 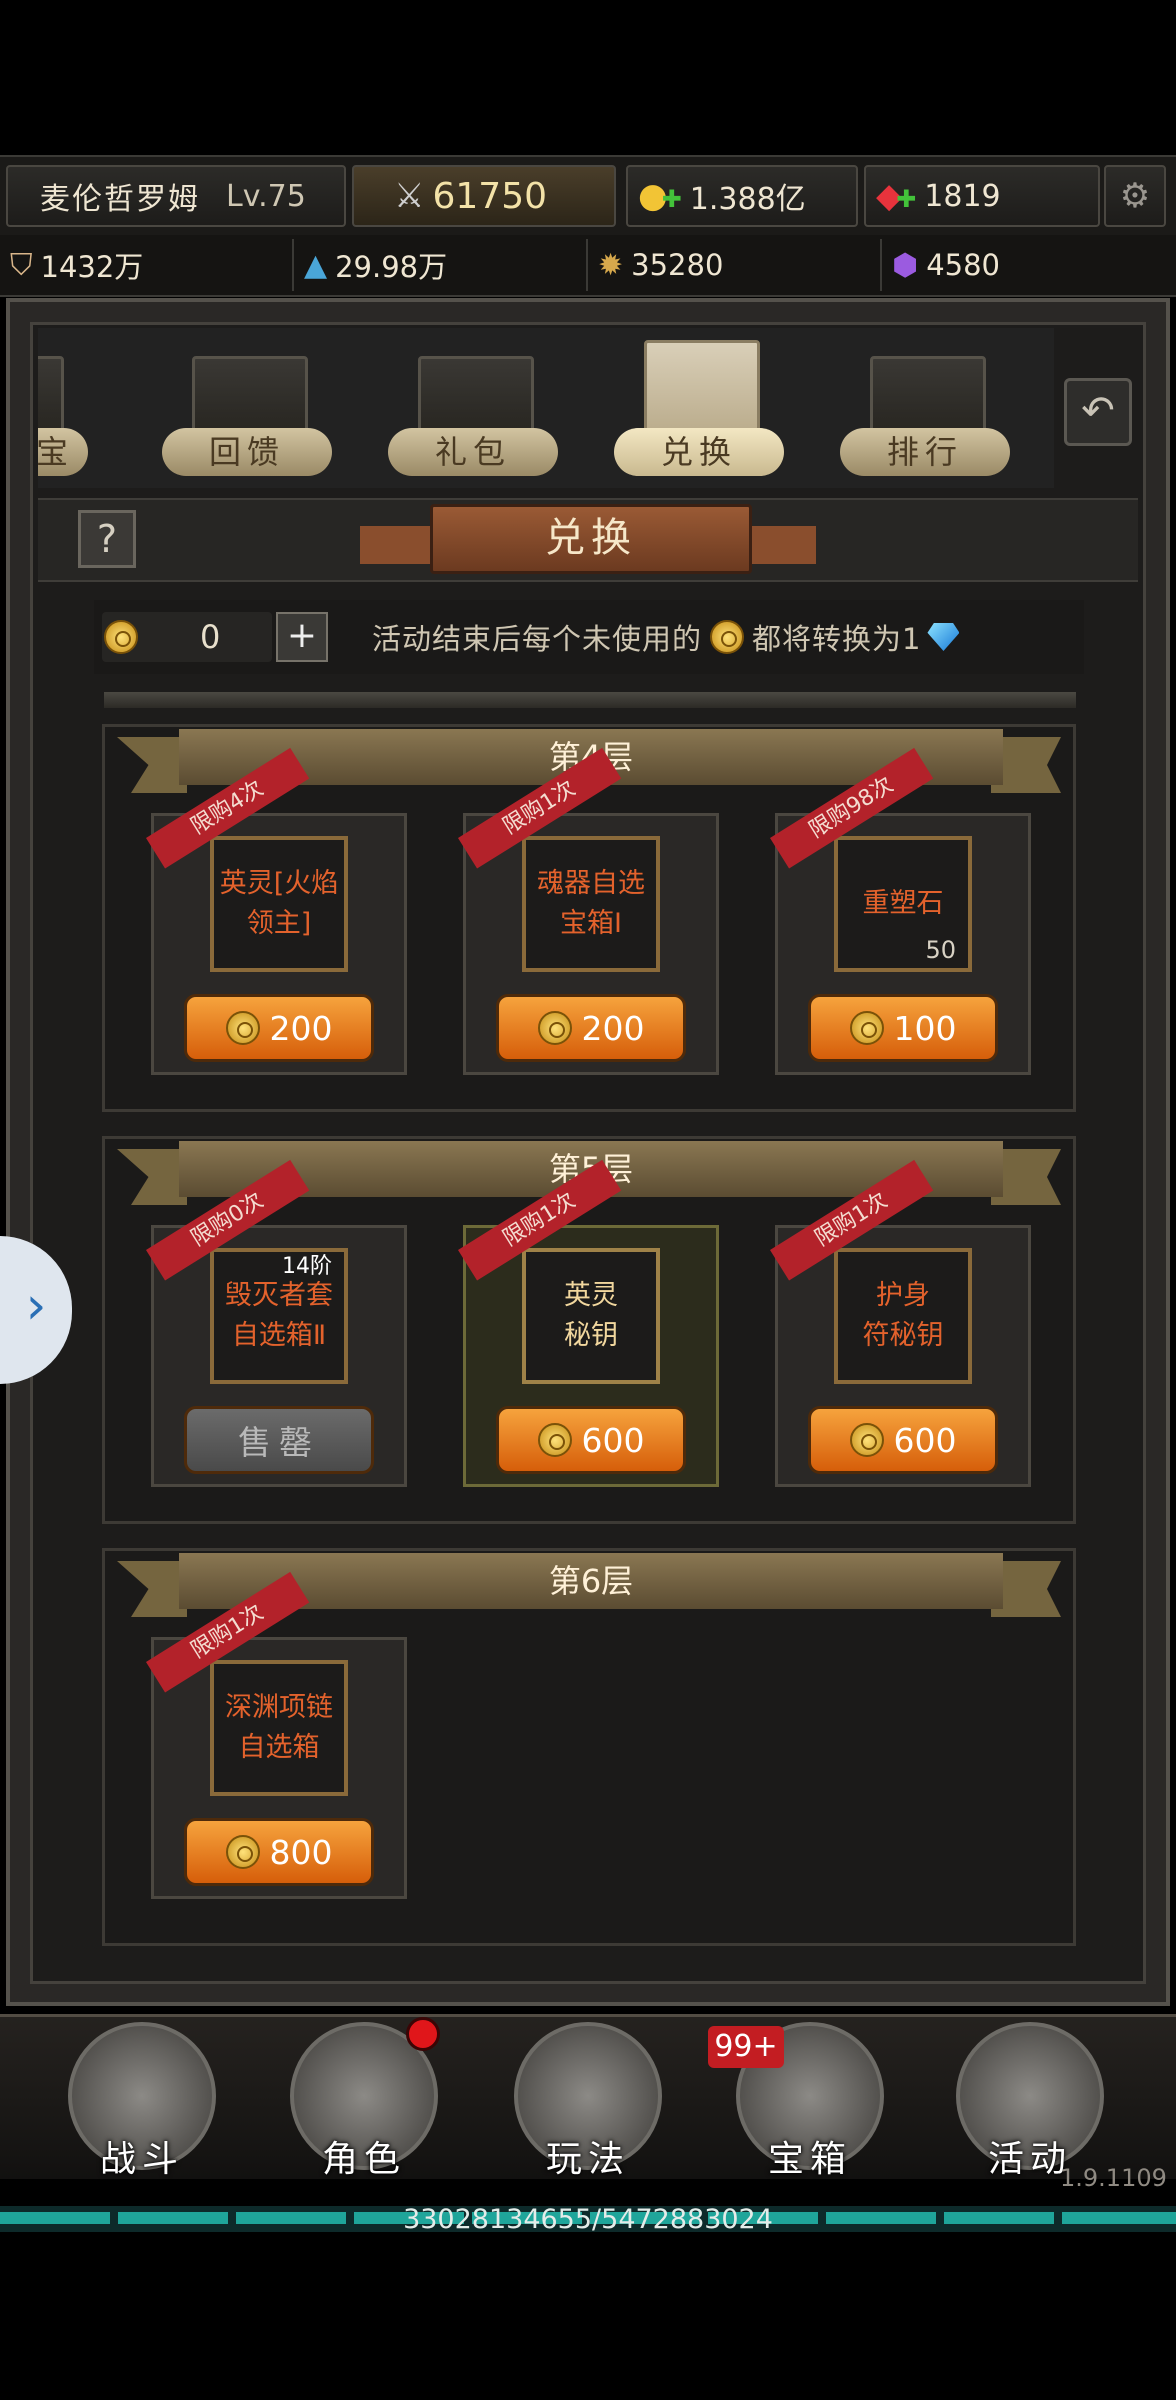 I want to click on power-display: ⚔ 61750, so click(x=484, y=196).